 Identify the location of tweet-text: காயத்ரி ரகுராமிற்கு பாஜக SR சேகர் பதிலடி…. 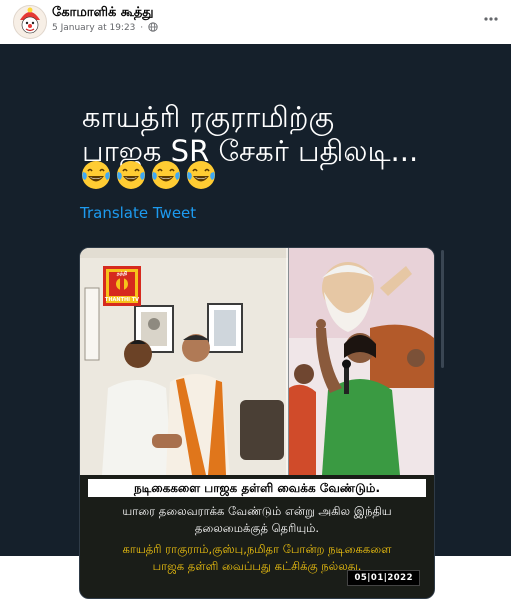
(250, 134).